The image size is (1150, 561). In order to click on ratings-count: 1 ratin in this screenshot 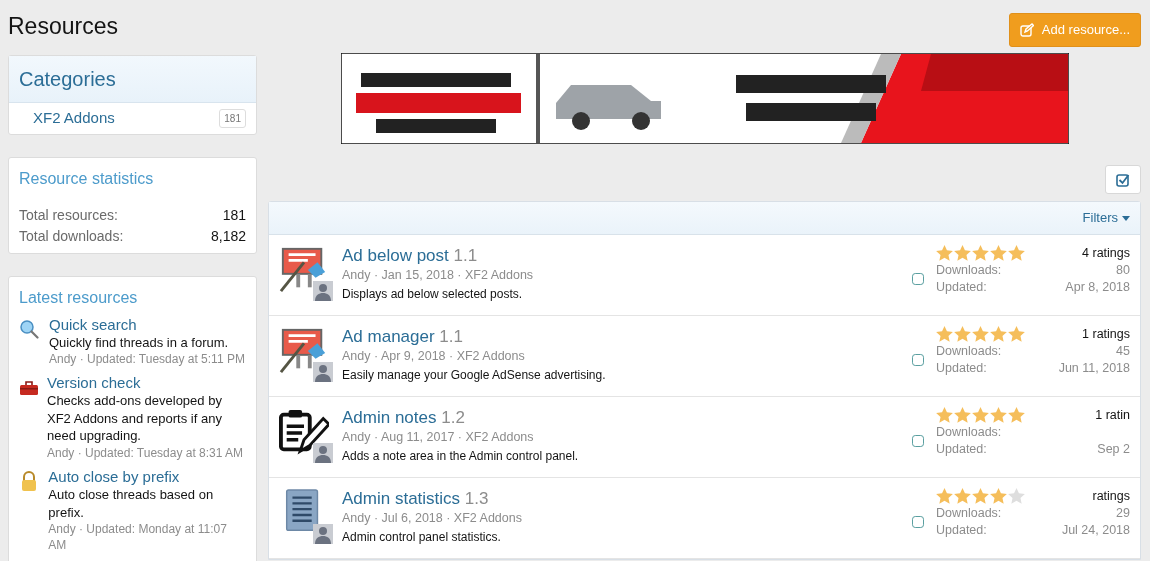, I will do `click(1112, 415)`.